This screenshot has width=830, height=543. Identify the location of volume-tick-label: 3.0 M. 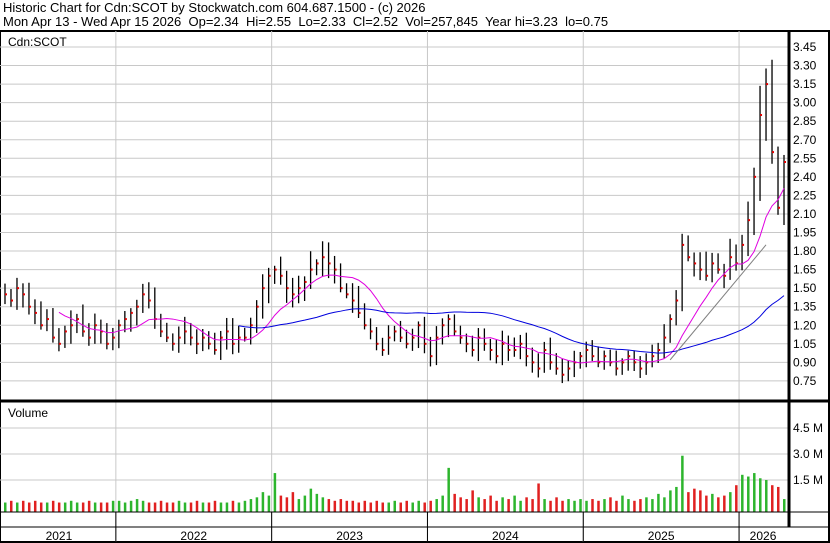
(808, 454).